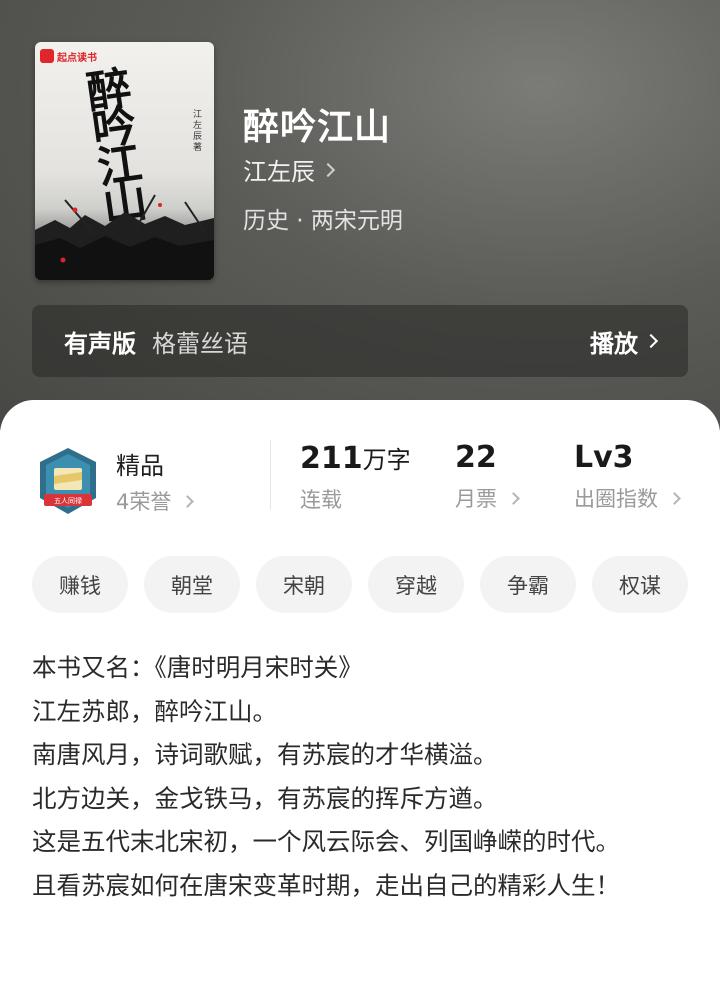 Image resolution: width=720 pixels, height=993 pixels. What do you see at coordinates (198, 131) in the screenshot?
I see `cover-author: 江左辰 著` at bounding box center [198, 131].